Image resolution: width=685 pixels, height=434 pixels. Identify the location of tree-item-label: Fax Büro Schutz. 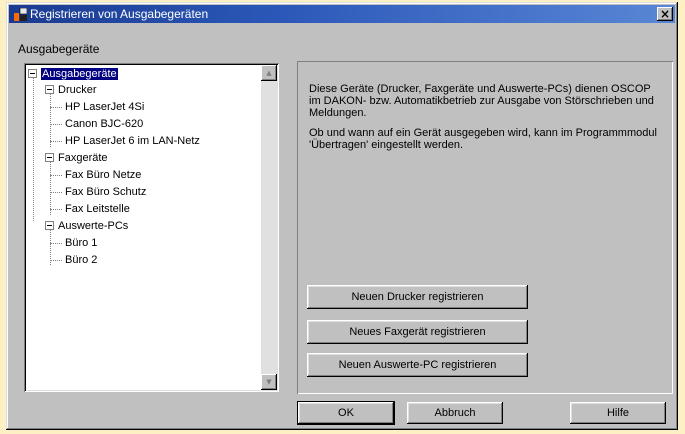
(106, 192).